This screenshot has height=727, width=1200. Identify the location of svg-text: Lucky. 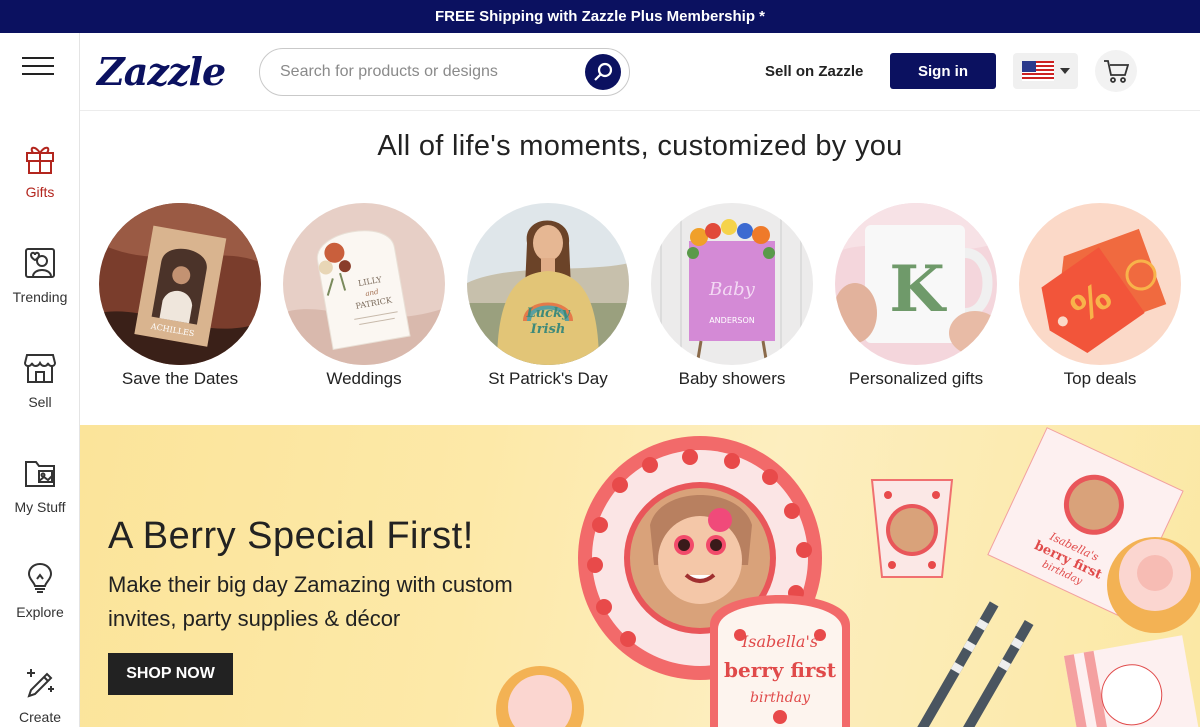
(548, 313).